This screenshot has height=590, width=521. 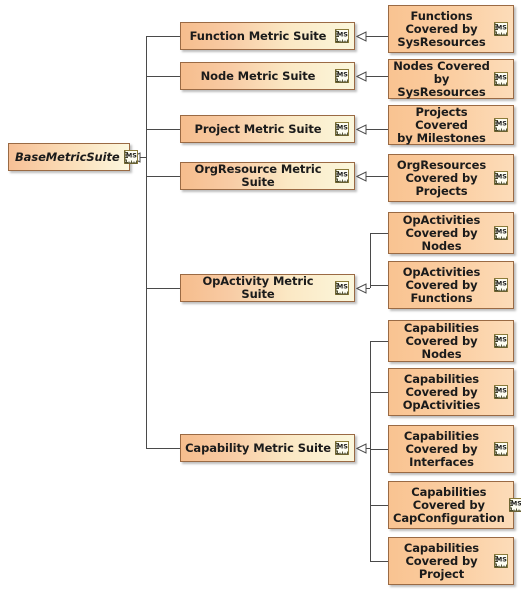 I want to click on metric-node-5: OpActivities Covered by Functions MS, so click(x=451, y=285).